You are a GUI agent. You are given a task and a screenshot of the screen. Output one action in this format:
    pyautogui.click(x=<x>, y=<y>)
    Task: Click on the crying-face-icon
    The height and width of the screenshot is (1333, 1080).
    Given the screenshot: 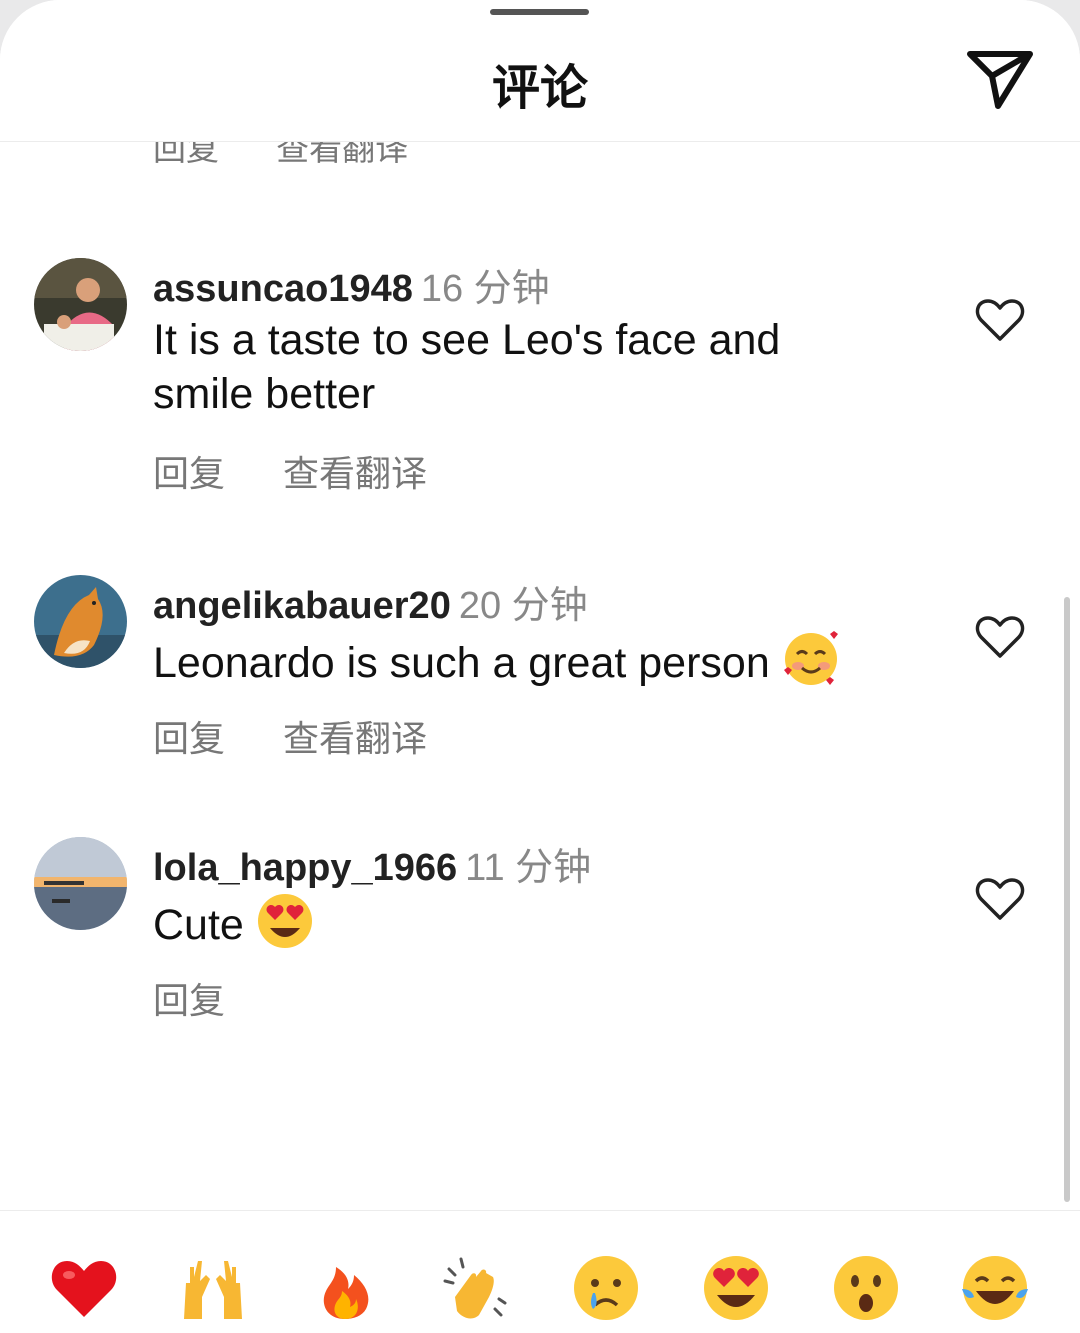 What is the action you would take?
    pyautogui.click(x=606, y=1288)
    